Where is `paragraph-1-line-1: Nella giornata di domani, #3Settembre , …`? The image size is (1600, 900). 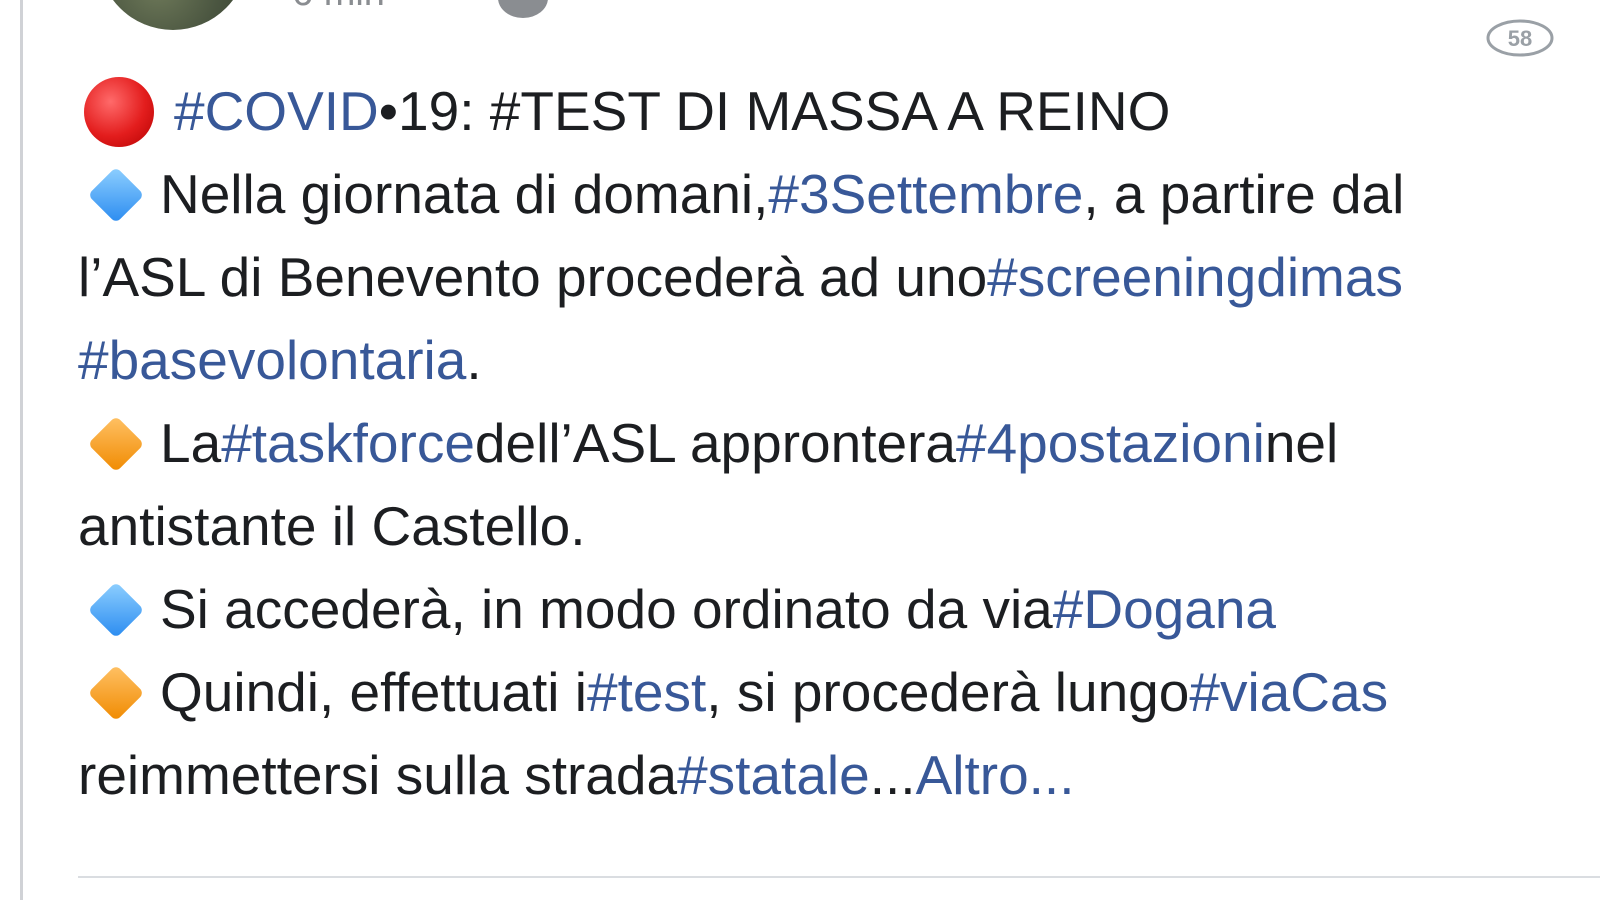
paragraph-1-line-1: Nella giornata di domani, #3Settembre , … is located at coordinates (839, 194).